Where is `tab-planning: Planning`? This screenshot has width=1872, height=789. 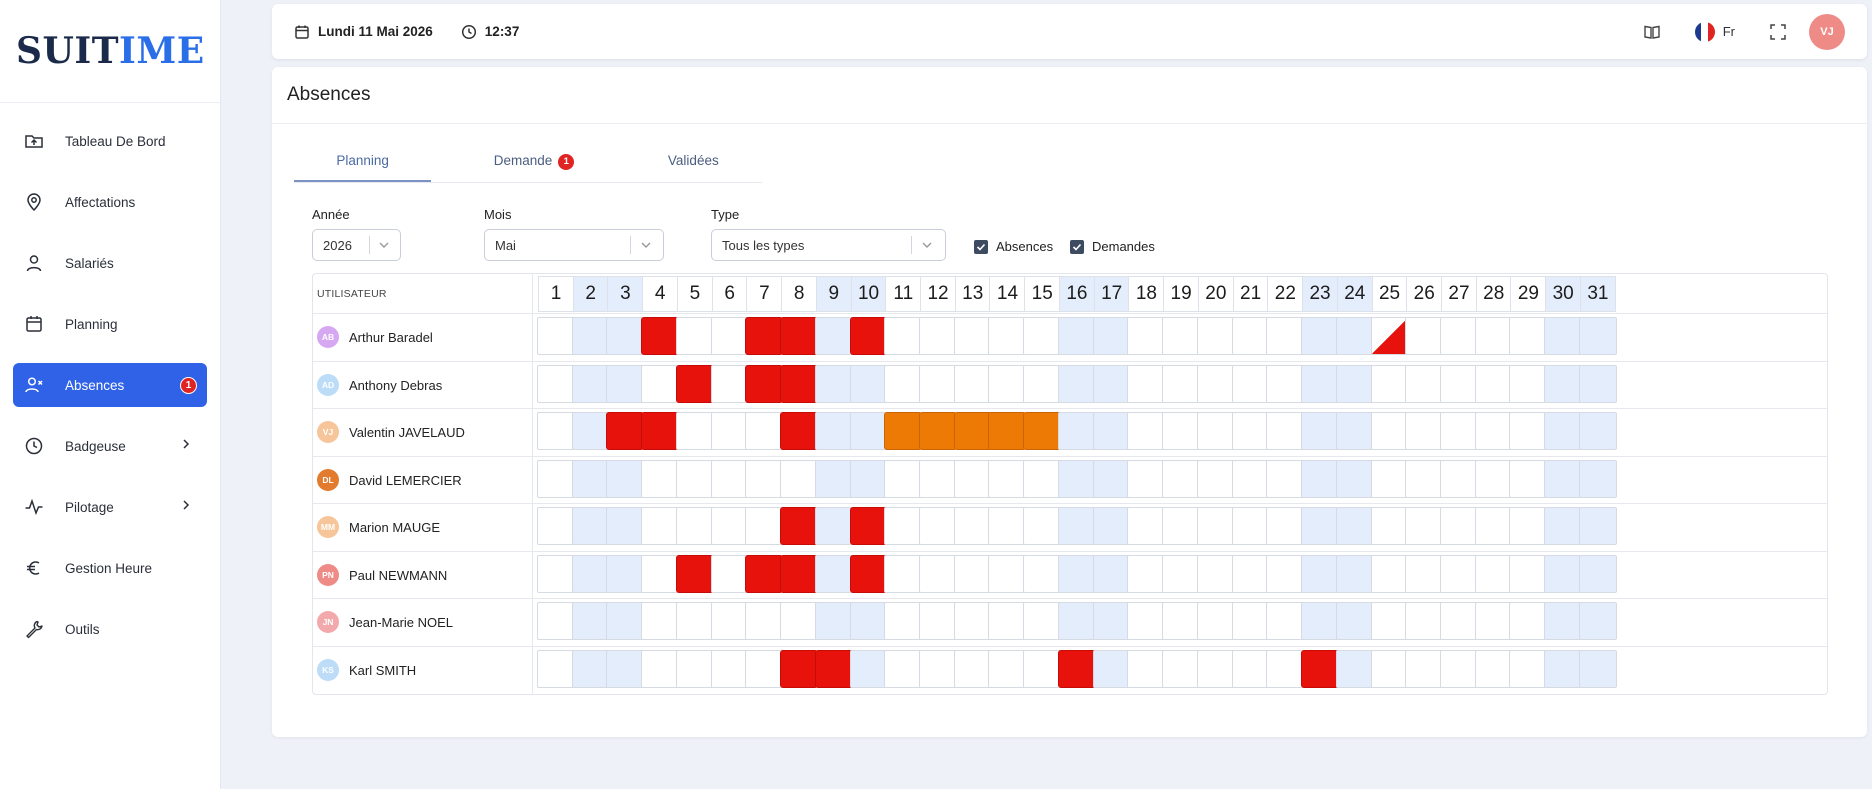
tab-planning: Planning is located at coordinates (363, 163).